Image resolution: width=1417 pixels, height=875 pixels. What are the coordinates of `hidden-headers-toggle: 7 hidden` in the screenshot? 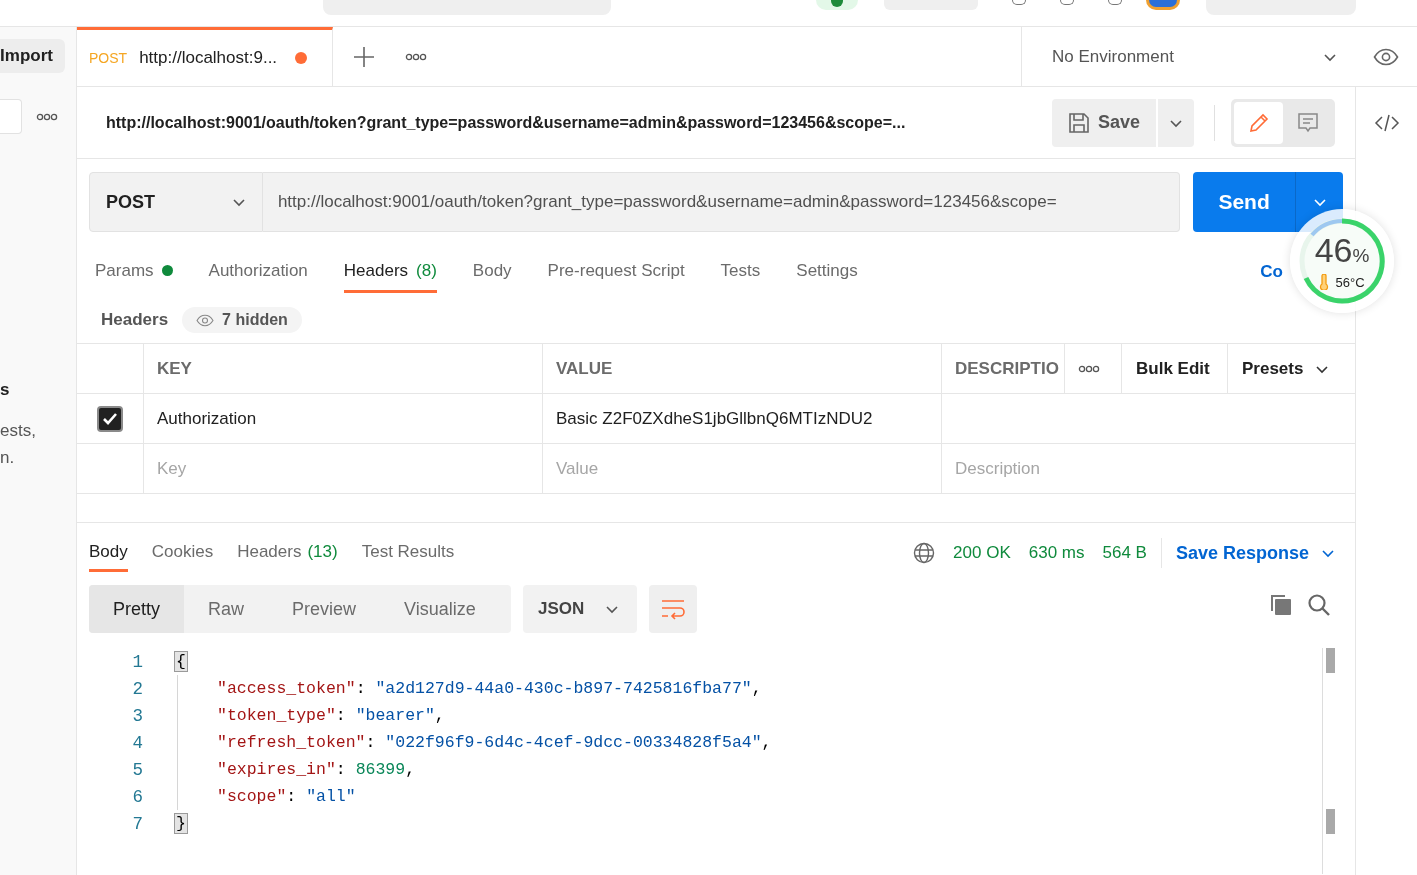 It's located at (242, 320).